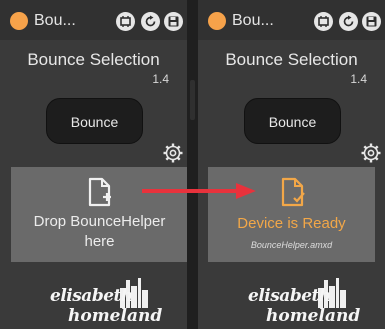 This screenshot has width=385, height=329. Describe the element at coordinates (192, 164) in the screenshot. I see `panel-divider` at that location.